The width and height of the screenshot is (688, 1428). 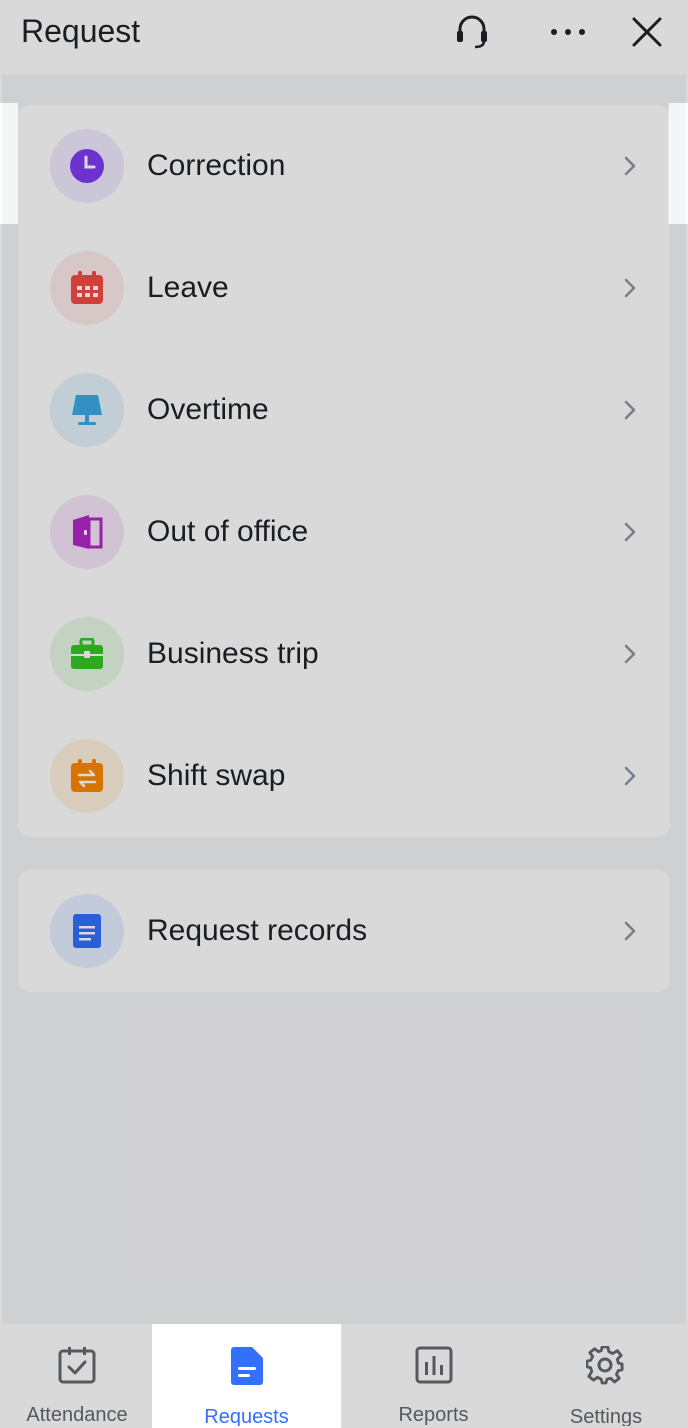 I want to click on request-item-shift-swap: Shift swap, so click(x=344, y=776).